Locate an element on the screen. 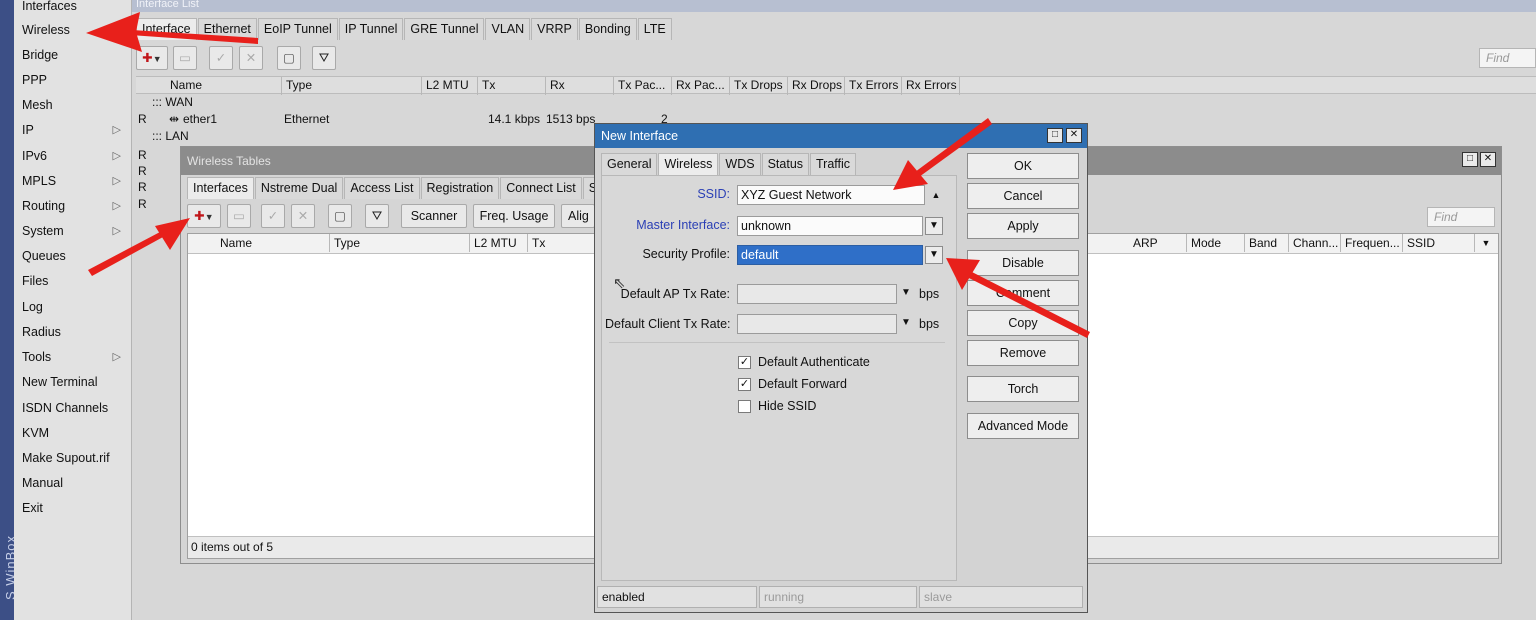 The image size is (1536, 620). tab-access-list: Access List is located at coordinates (382, 188).